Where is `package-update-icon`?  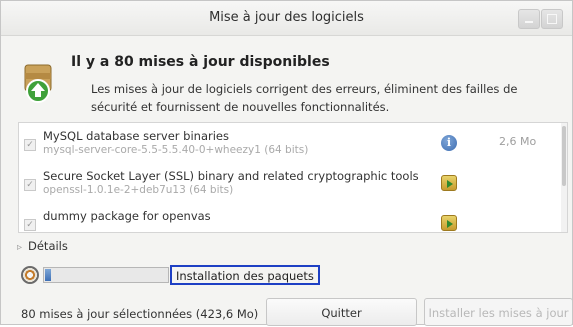
package-update-icon is located at coordinates (38, 83).